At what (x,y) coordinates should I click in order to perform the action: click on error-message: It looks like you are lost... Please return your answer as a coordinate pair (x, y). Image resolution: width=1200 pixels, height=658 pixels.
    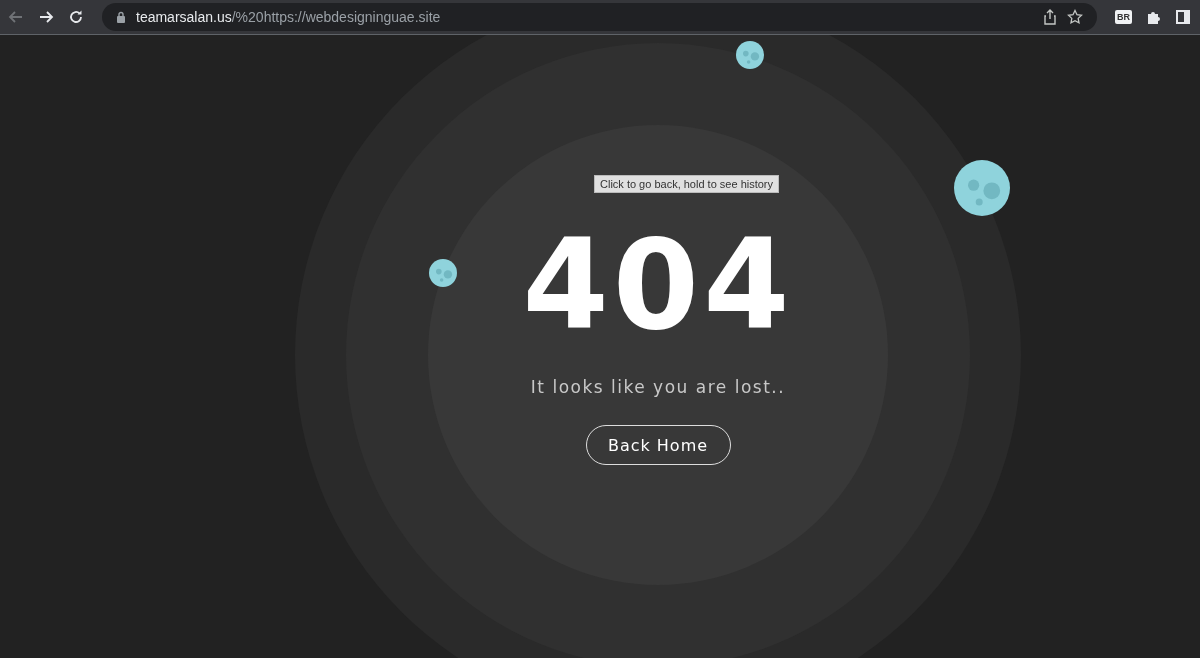
    Looking at the image, I should click on (658, 387).